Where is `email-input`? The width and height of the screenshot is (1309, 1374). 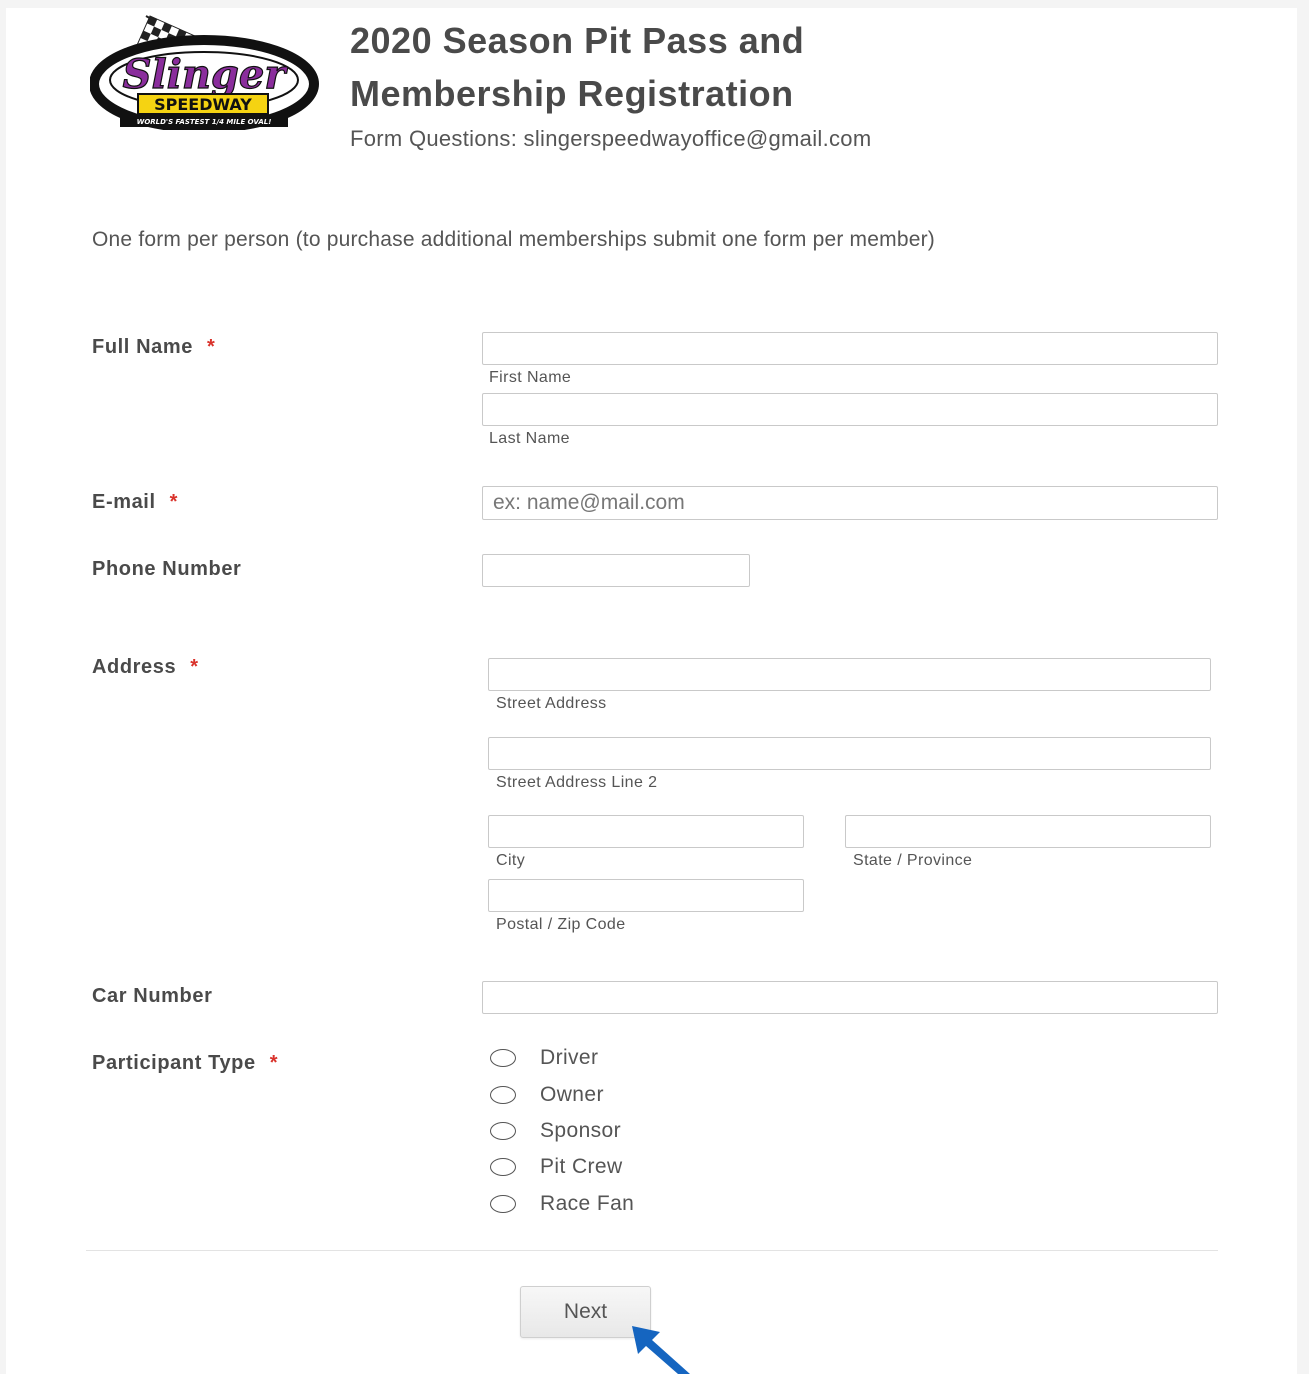 email-input is located at coordinates (850, 503).